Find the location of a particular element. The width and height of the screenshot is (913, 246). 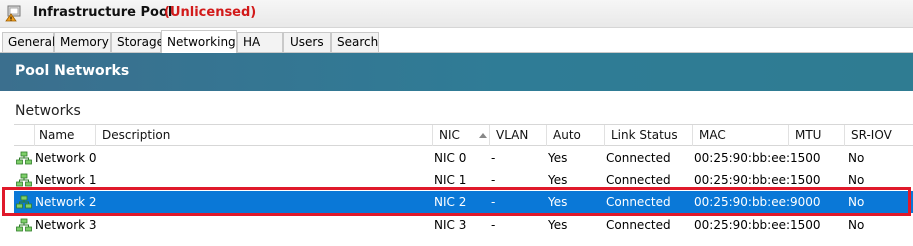

tab-memory: Memory is located at coordinates (82, 42).